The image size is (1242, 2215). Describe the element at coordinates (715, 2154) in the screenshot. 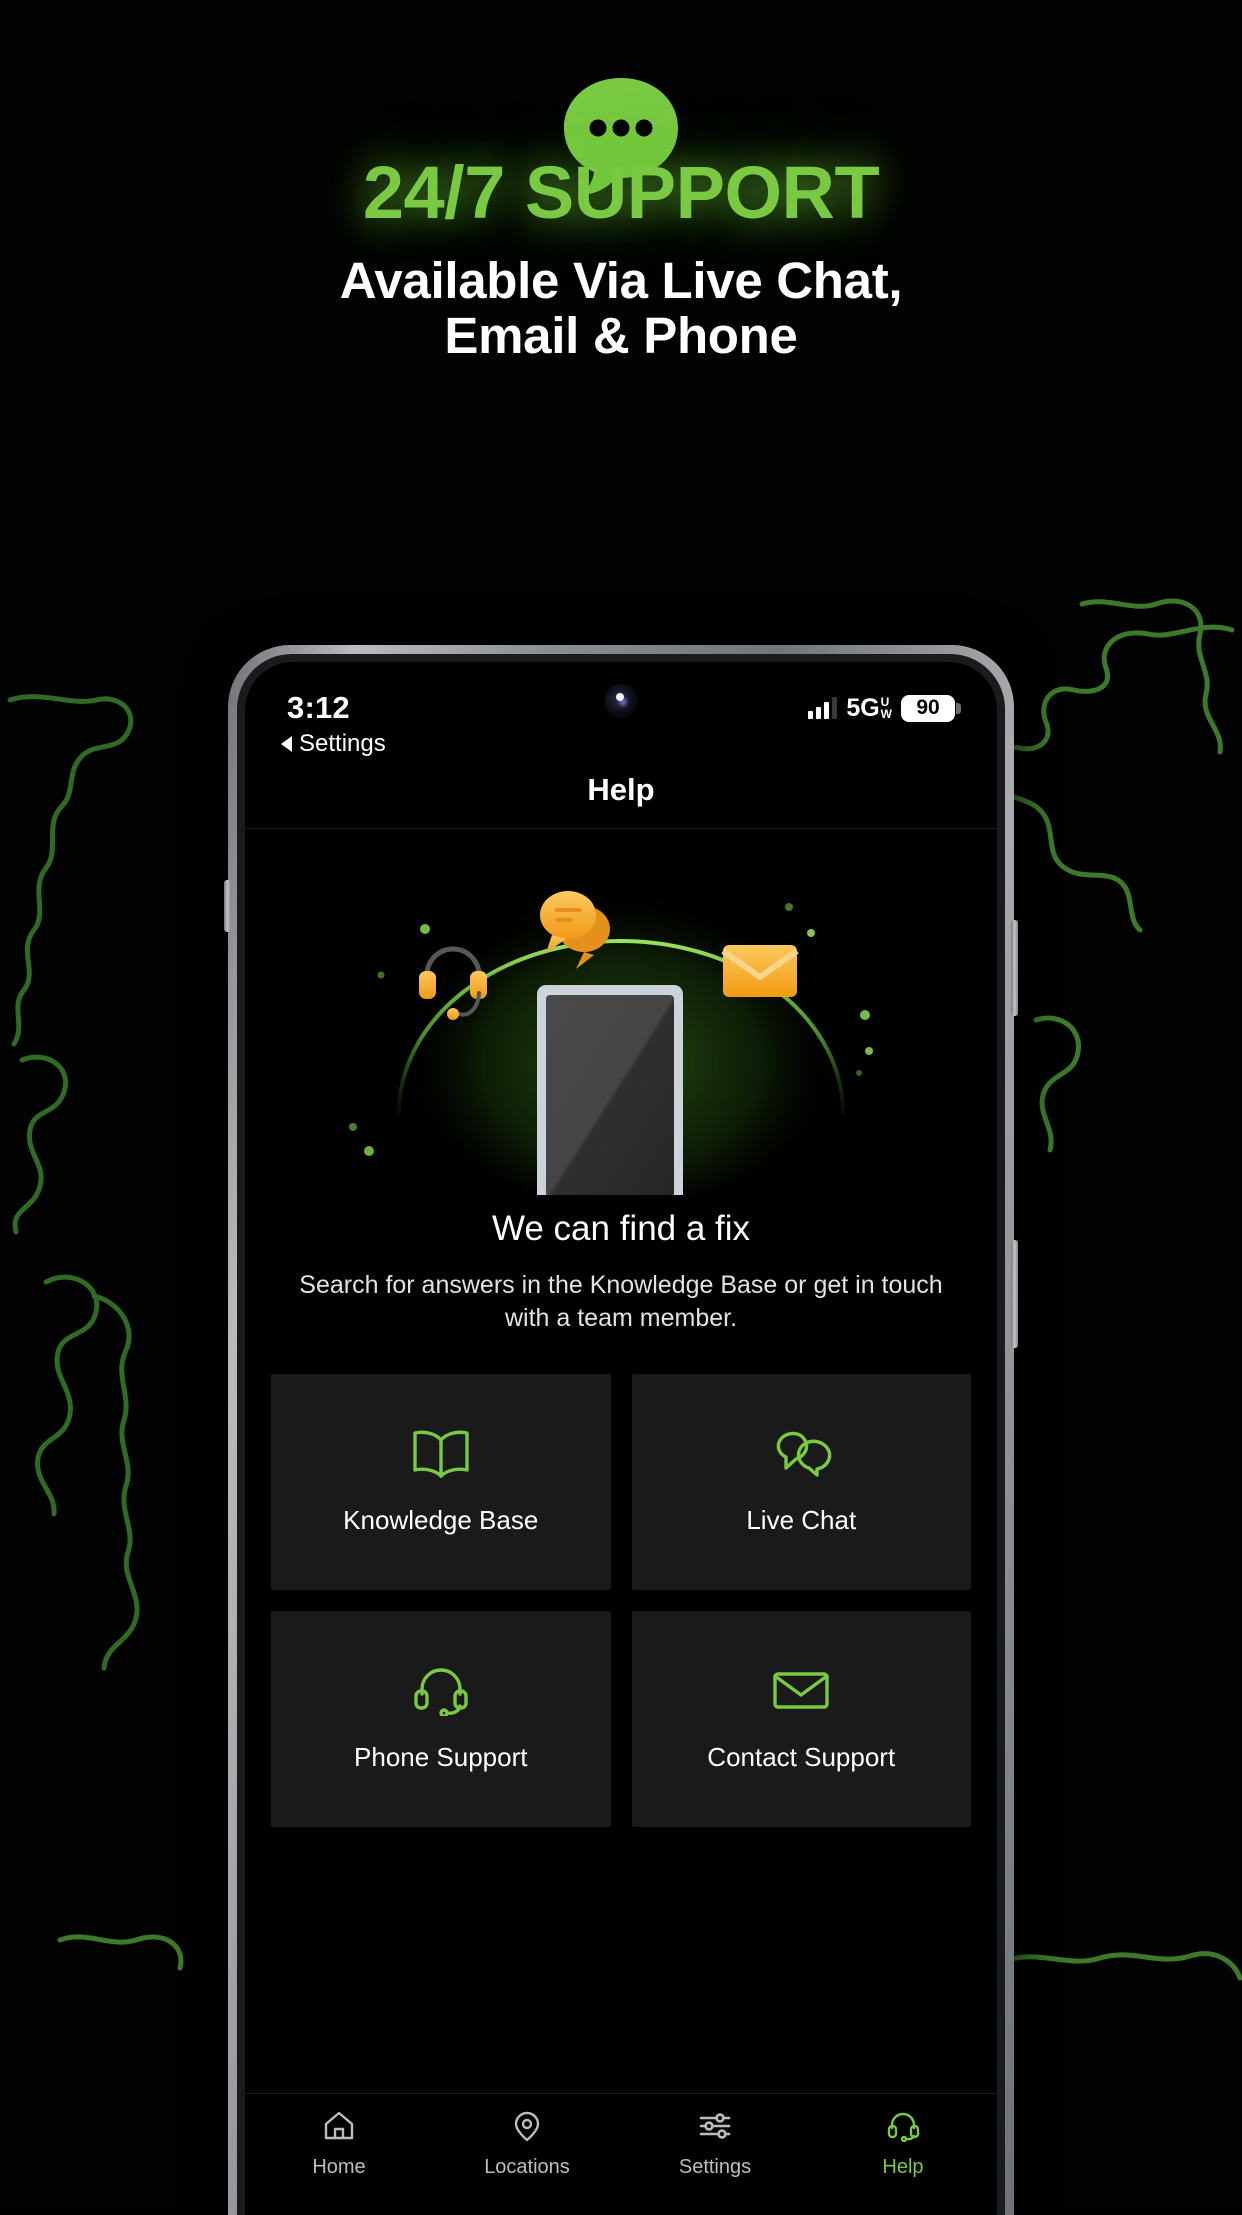

I see `tab-settings: Settings` at that location.